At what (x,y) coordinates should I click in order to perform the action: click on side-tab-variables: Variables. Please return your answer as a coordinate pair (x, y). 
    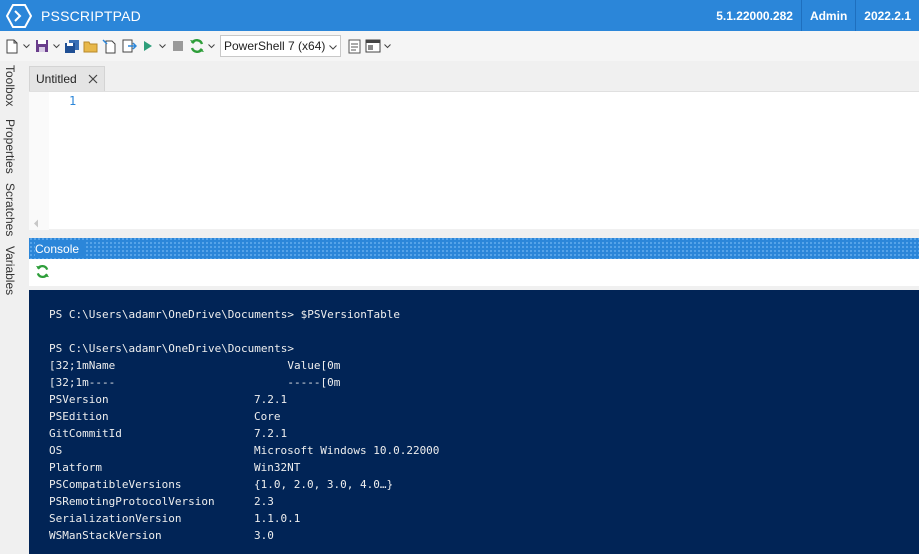
    Looking at the image, I should click on (10, 270).